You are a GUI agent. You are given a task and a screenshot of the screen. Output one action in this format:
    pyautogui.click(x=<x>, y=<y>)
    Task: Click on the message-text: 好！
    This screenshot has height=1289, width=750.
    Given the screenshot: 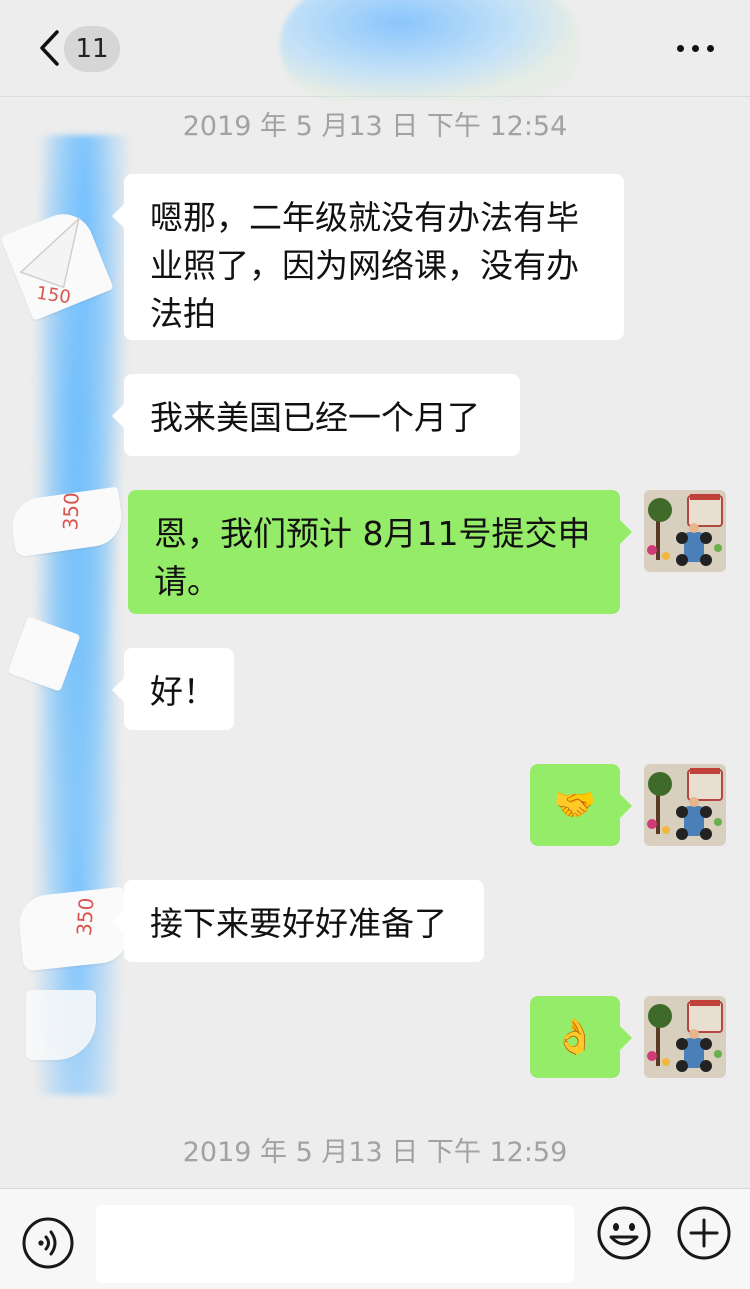 What is the action you would take?
    pyautogui.click(x=183, y=691)
    